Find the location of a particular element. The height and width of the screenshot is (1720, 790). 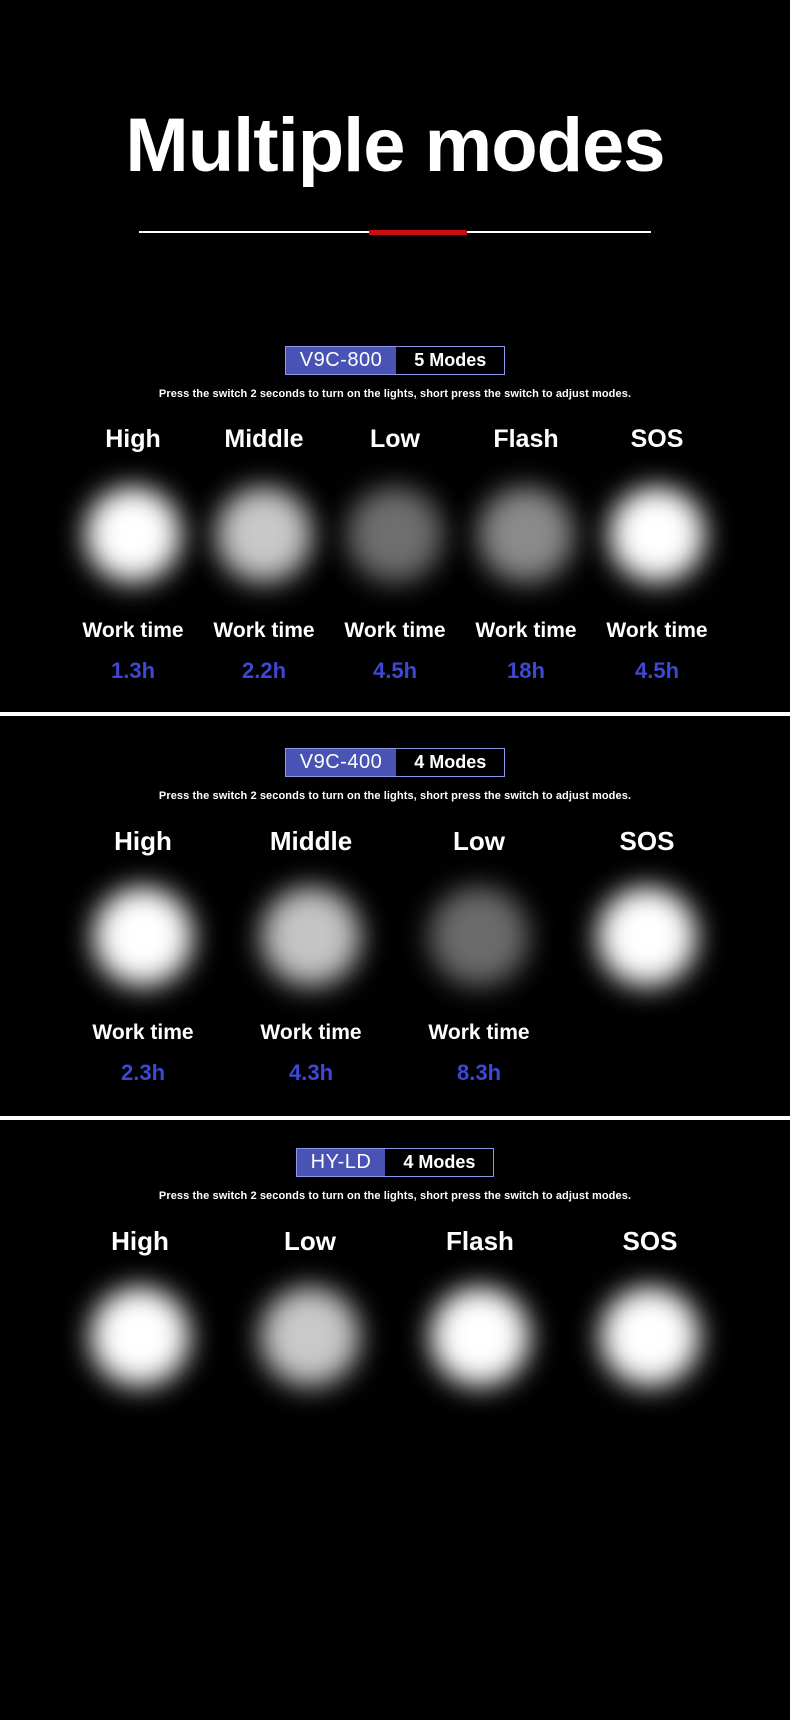

model-name: V9C-400 is located at coordinates (341, 762).